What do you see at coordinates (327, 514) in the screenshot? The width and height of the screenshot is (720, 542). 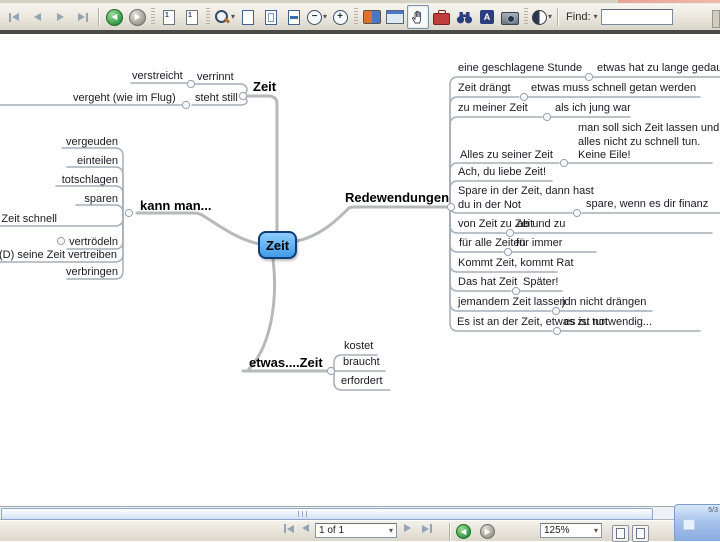 I see `horizontal-scrollbar-thumb` at bounding box center [327, 514].